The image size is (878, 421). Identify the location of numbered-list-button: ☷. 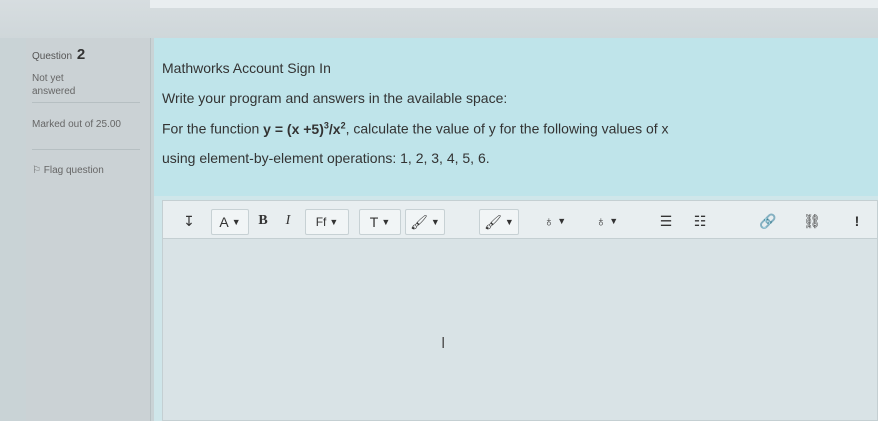
(700, 221).